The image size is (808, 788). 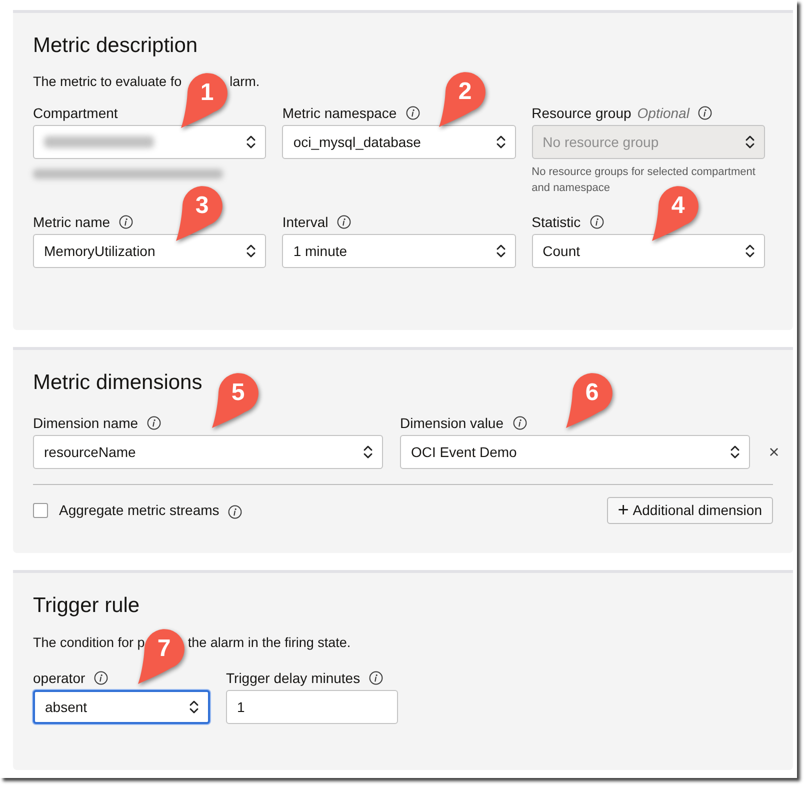 I want to click on section-title: Metric dimensions, so click(x=117, y=383).